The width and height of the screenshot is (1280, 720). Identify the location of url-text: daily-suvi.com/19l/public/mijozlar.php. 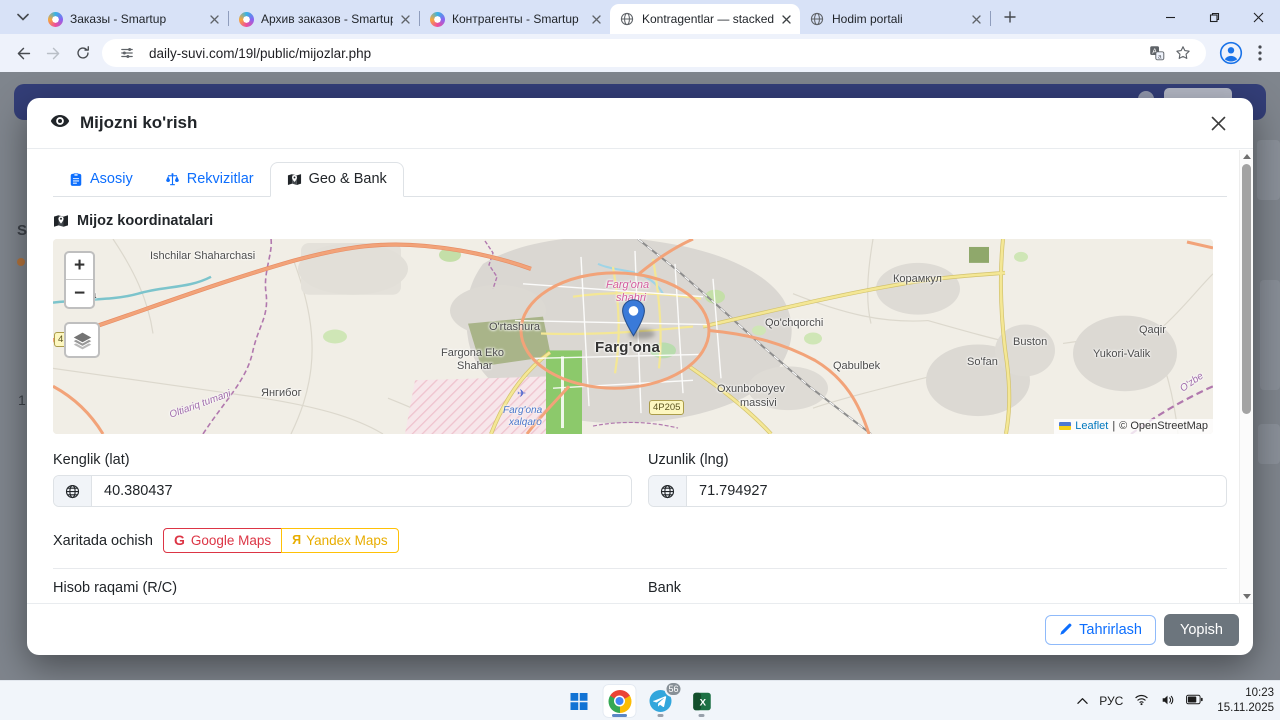
(646, 53).